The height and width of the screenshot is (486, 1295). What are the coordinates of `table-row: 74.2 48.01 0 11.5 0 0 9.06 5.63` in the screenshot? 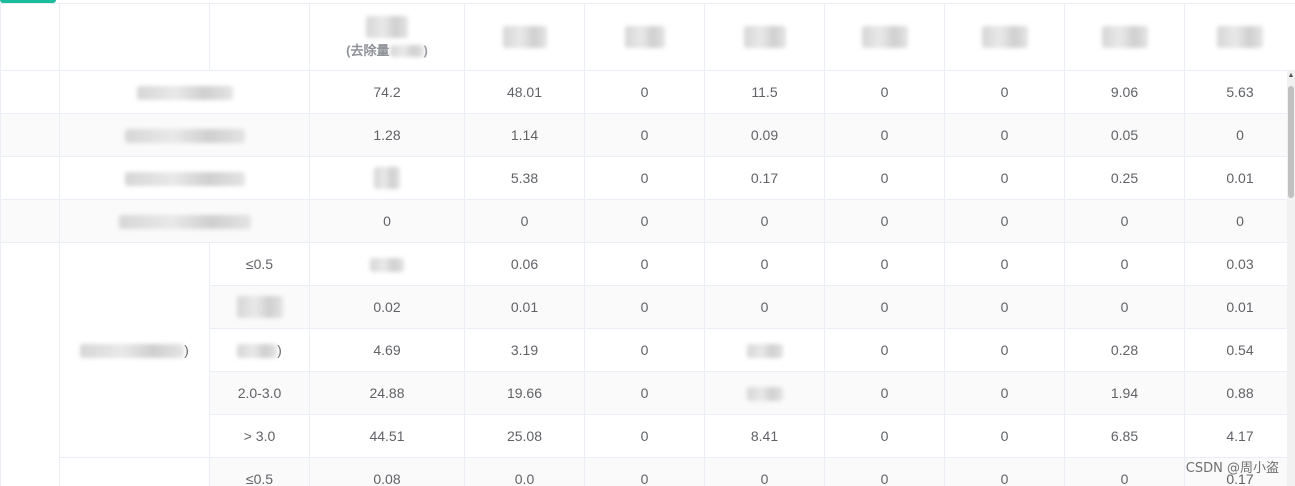 It's located at (647, 92).